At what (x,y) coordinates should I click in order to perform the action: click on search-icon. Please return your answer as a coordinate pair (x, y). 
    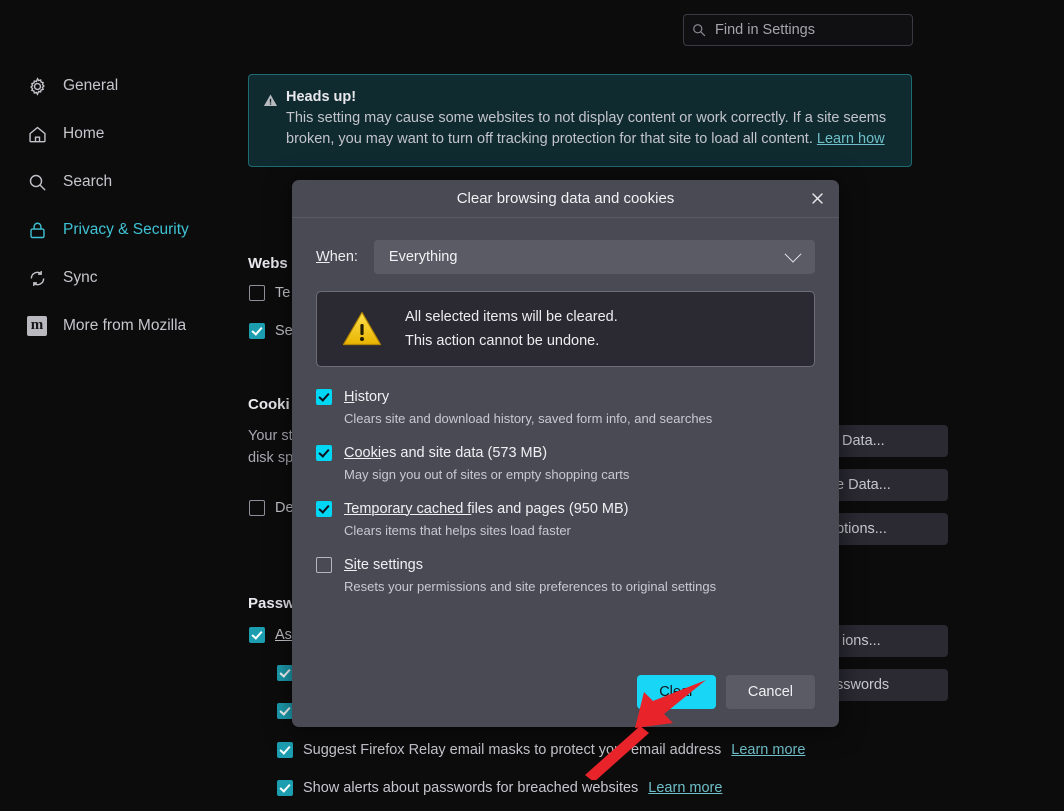
    Looking at the image, I should click on (37, 182).